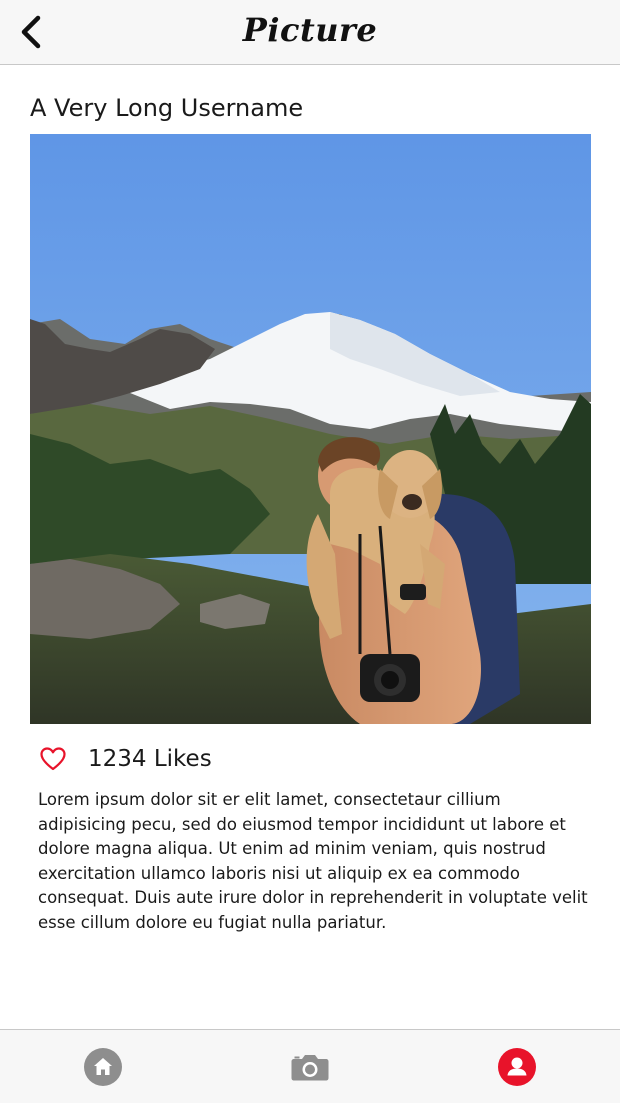 Image resolution: width=620 pixels, height=1103 pixels. I want to click on home-icon, so click(103, 1067).